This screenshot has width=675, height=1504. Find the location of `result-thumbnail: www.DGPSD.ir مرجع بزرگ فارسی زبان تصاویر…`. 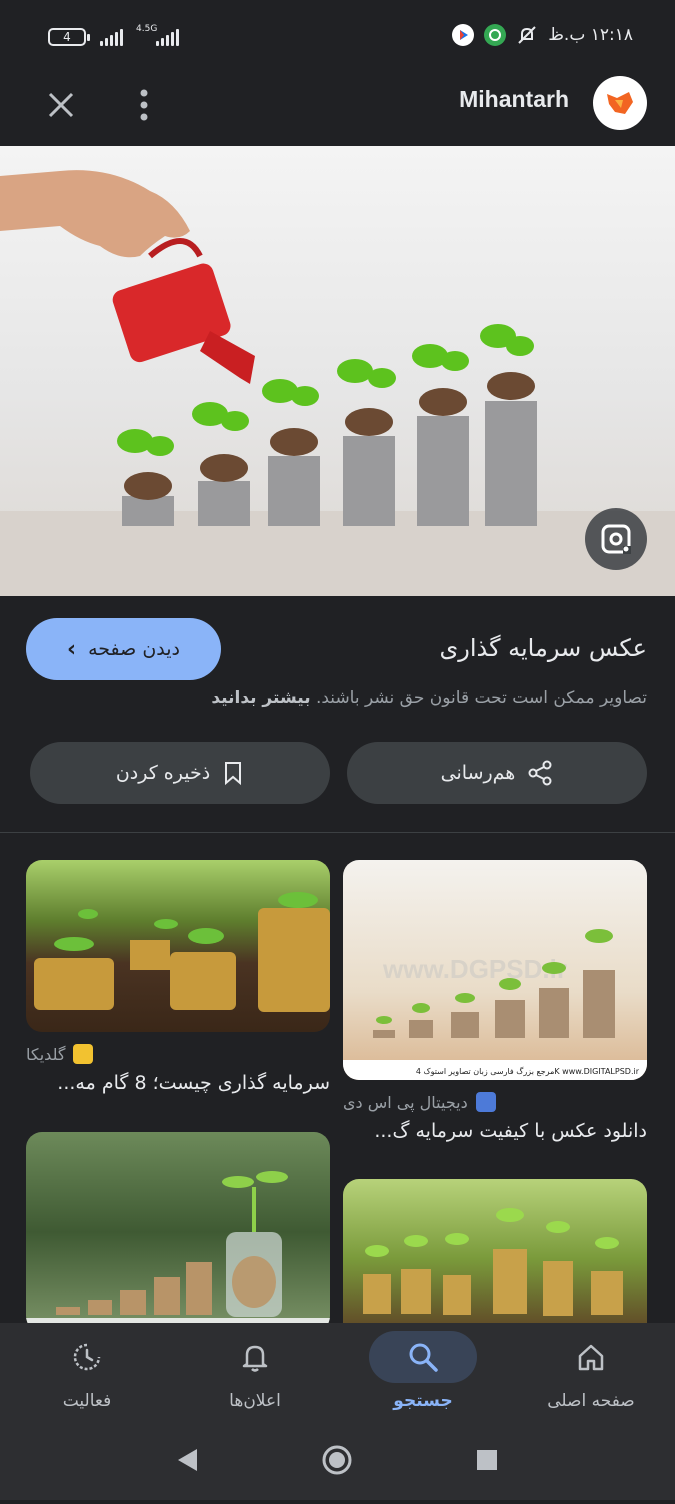

result-thumbnail: www.DGPSD.ir مرجع بزرگ فارسی زبان تصاویر… is located at coordinates (495, 970).